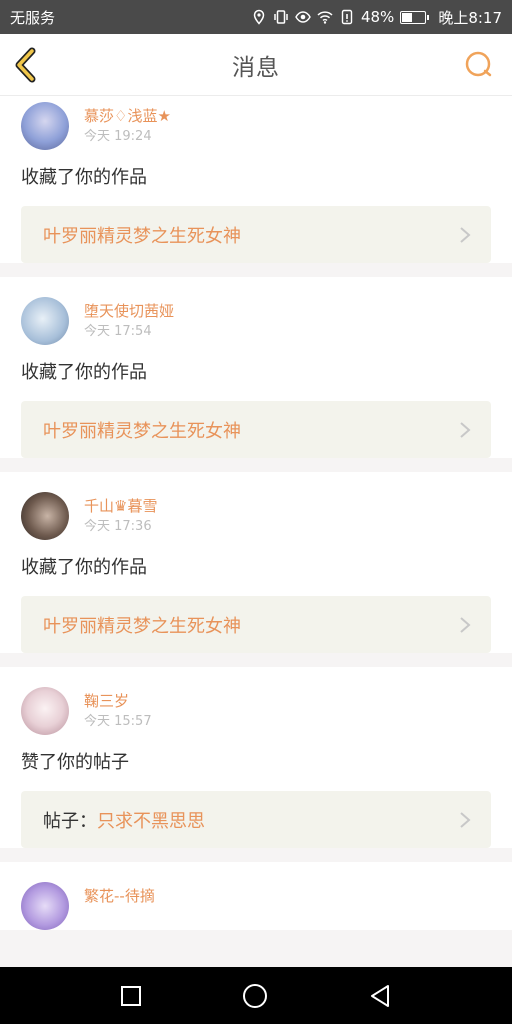 This screenshot has height=1024, width=512. Describe the element at coordinates (70, 821) in the screenshot. I see `target-prefix: 帖子：` at that location.